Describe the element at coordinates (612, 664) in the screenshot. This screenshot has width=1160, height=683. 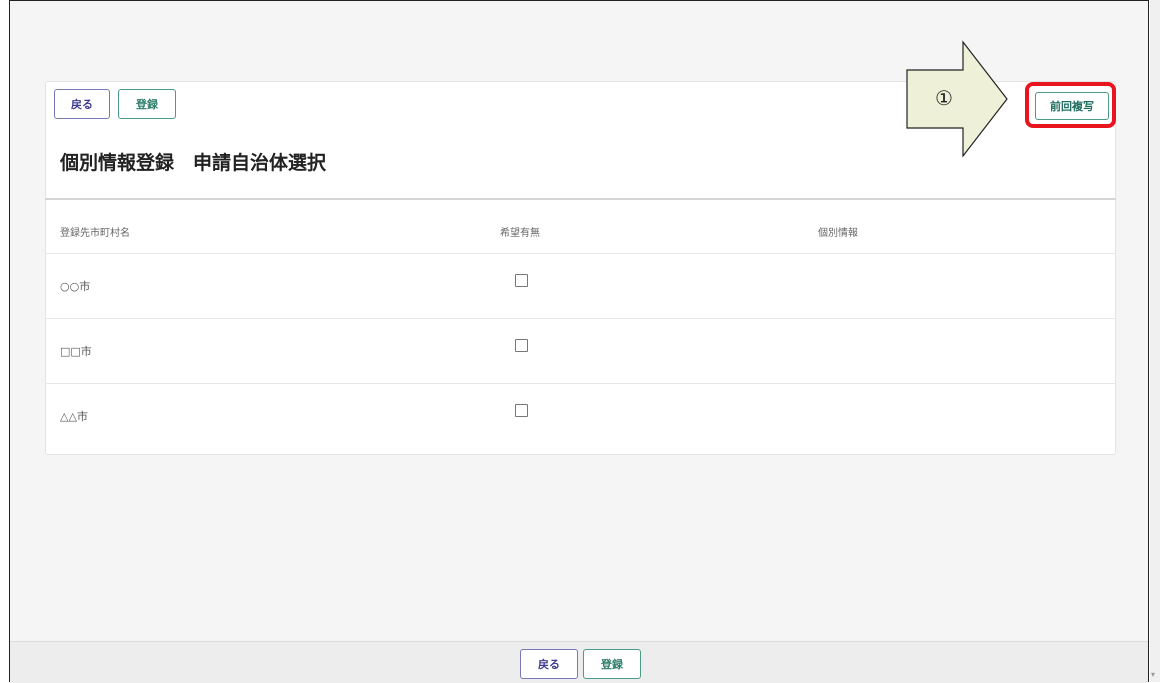
I see `footer-register-button: 登録` at that location.